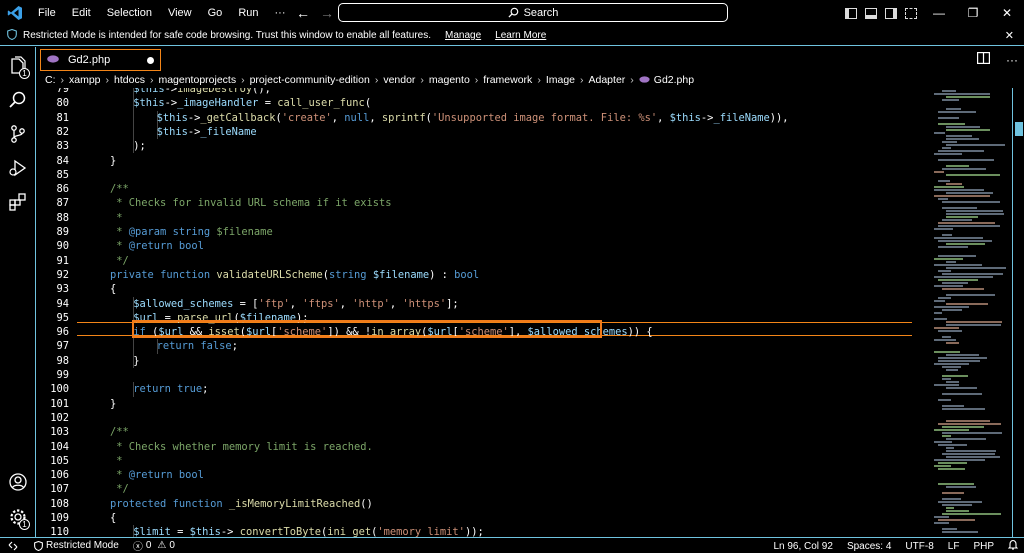 This screenshot has width=1024, height=553. Describe the element at coordinates (607, 80) in the screenshot. I see `breadcrumb-item: Adapter` at that location.